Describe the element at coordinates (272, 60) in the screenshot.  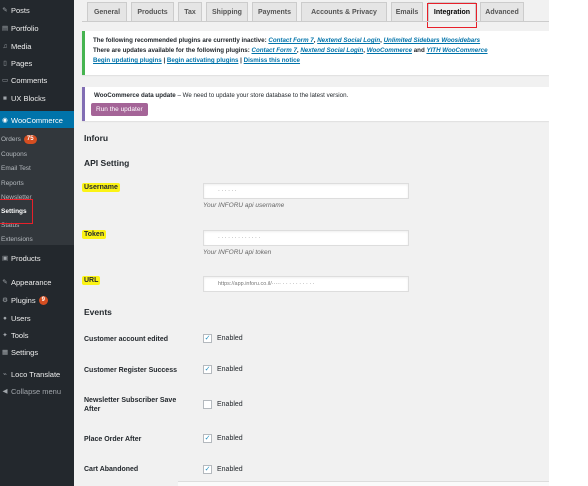
I see `dismiss-notice-link: Dismiss this notice` at that location.